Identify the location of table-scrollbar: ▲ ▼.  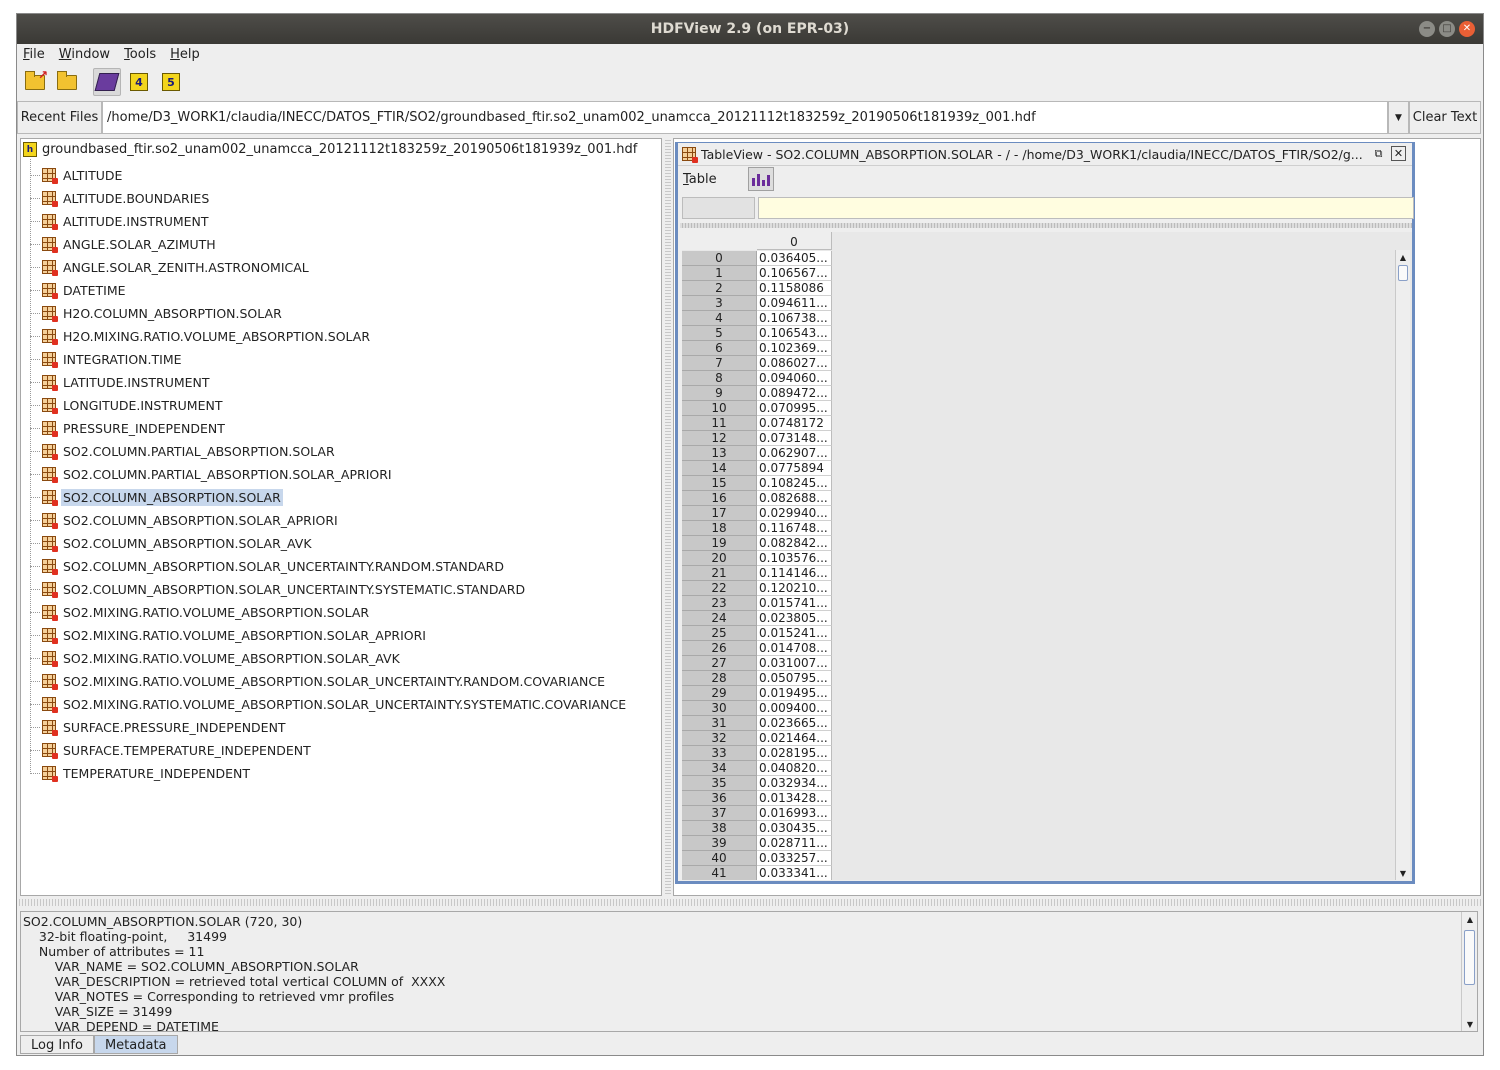
(1402, 565).